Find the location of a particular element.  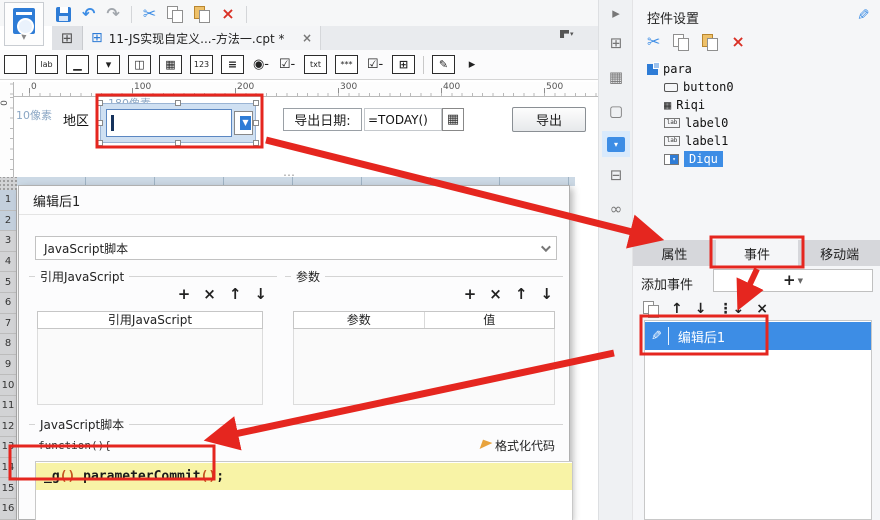

combocheck-icon: ◫ is located at coordinates (139, 64).